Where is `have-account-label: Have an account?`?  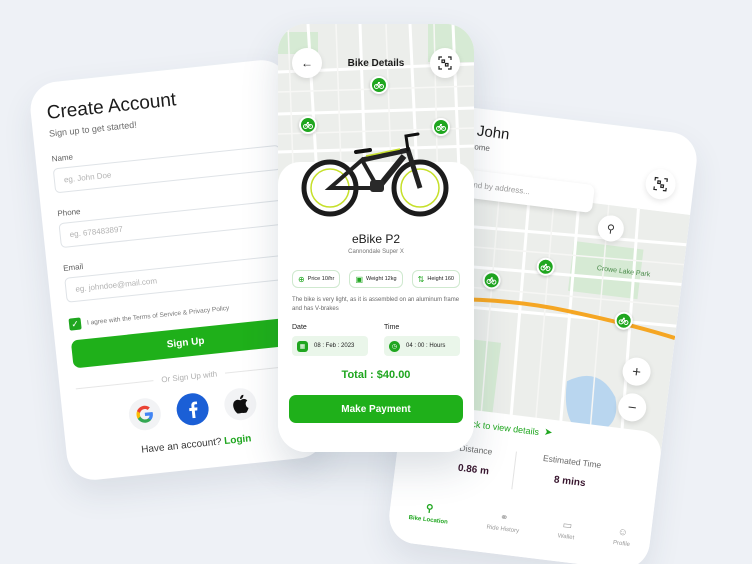 have-account-label: Have an account? is located at coordinates (181, 446).